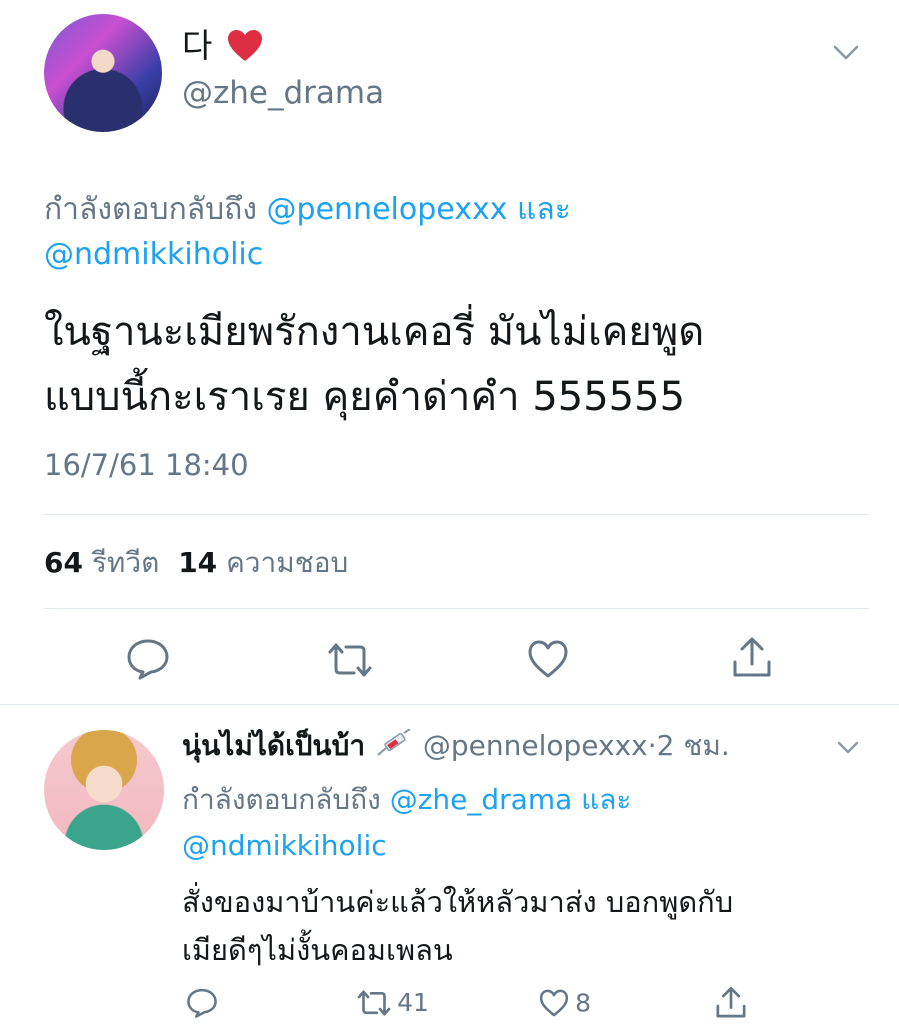  What do you see at coordinates (317, 950) in the screenshot?
I see `reply-text-line: เมียดีๆไม่งั้นคอมเพลน` at bounding box center [317, 950].